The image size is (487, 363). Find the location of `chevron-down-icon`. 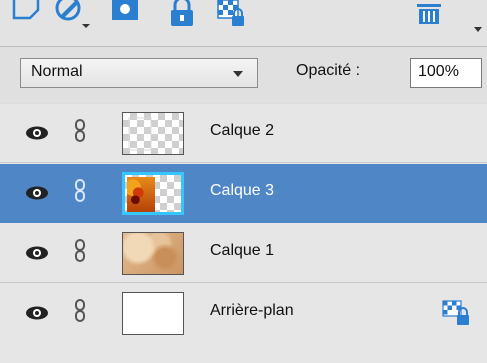

chevron-down-icon is located at coordinates (238, 74).